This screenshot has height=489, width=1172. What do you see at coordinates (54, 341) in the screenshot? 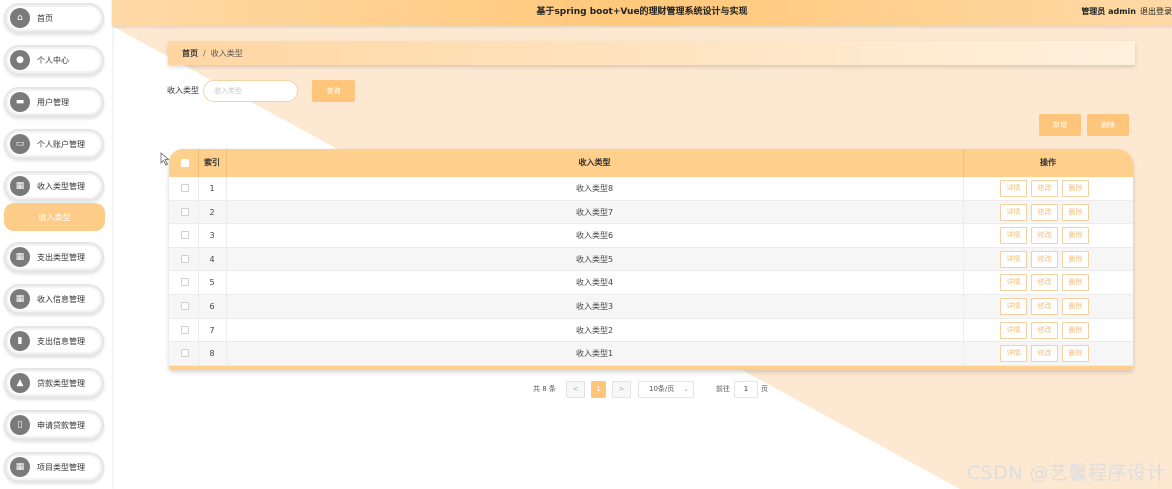
I see `sidebar-item-expense-info-mgmt: ▮ 支出信息管理` at bounding box center [54, 341].